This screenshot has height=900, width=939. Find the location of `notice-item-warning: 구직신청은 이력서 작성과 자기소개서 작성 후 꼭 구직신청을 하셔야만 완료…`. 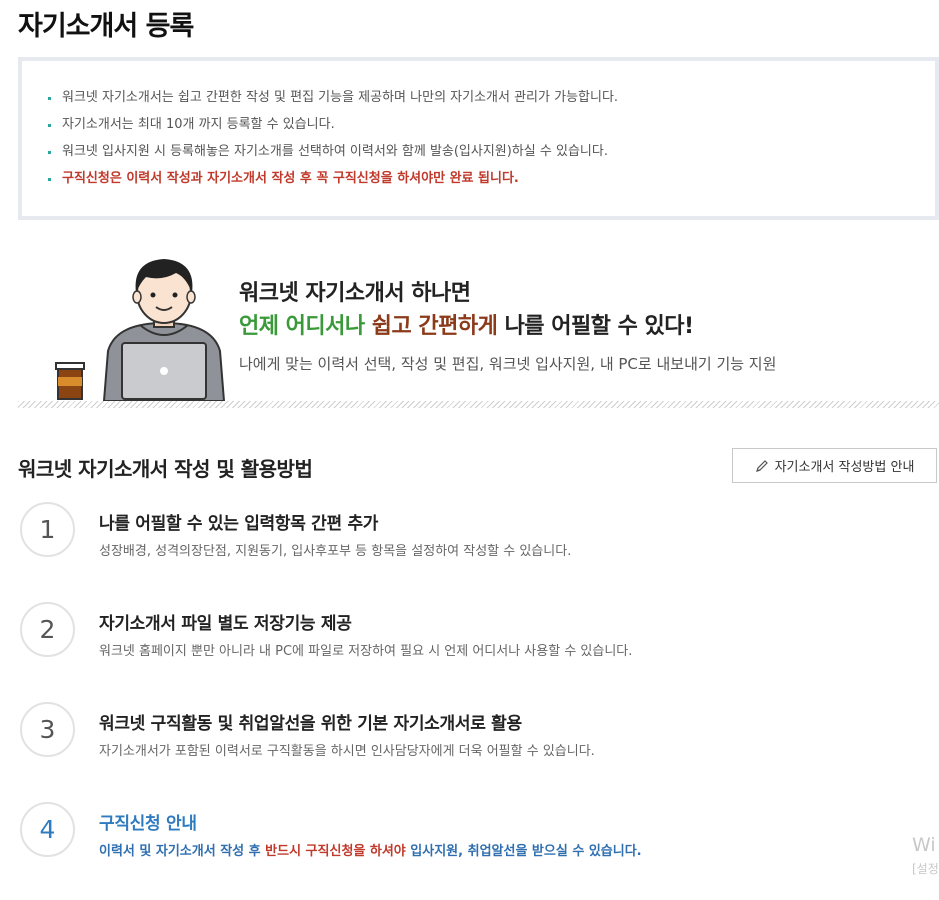

notice-item-warning: 구직신청은 이력서 작성과 자기소개서 작성 후 꼭 구직신청을 하셔야만 완료… is located at coordinates (333, 183).